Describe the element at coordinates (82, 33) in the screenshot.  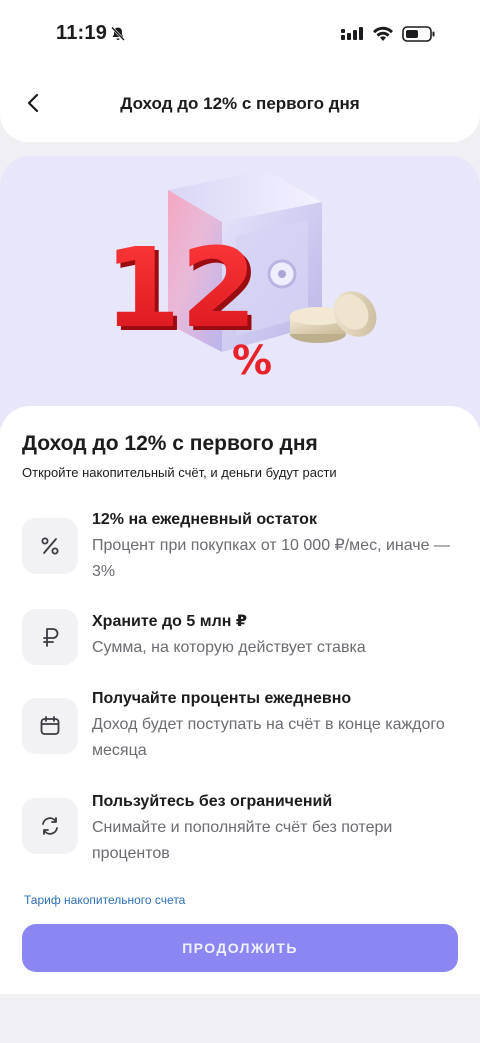
I see `status-time: 11:19` at that location.